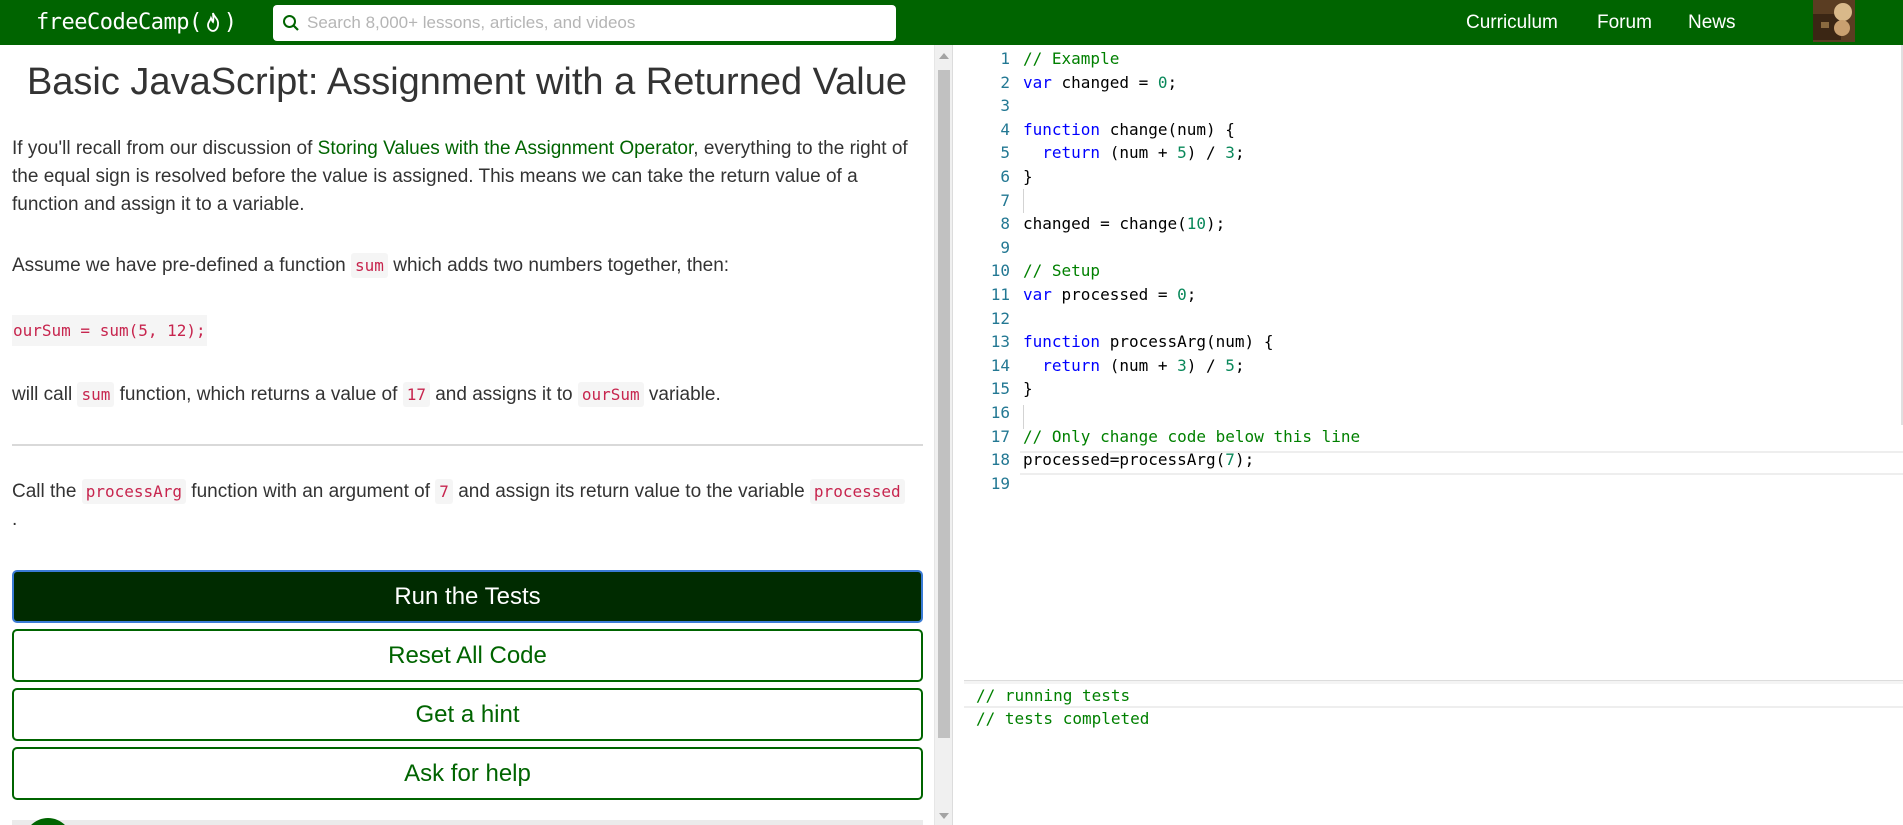 The width and height of the screenshot is (1903, 825). Describe the element at coordinates (951, 22) in the screenshot. I see `navbar: freeCodeCamp( ) Curriculum Forum News` at that location.